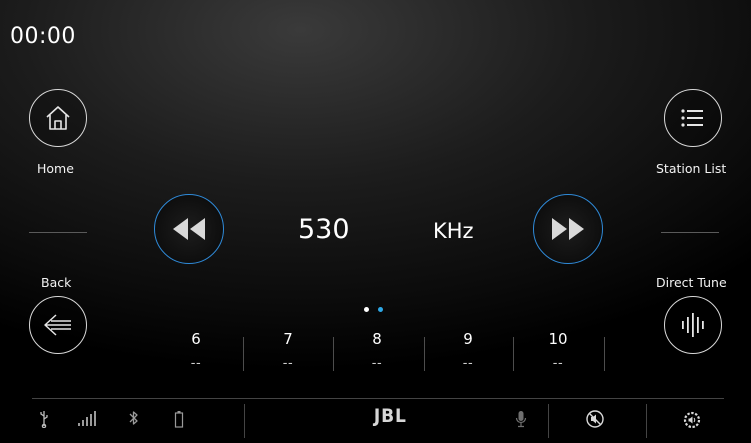  Describe the element at coordinates (390, 416) in the screenshot. I see `brand-logo: JBL` at that location.